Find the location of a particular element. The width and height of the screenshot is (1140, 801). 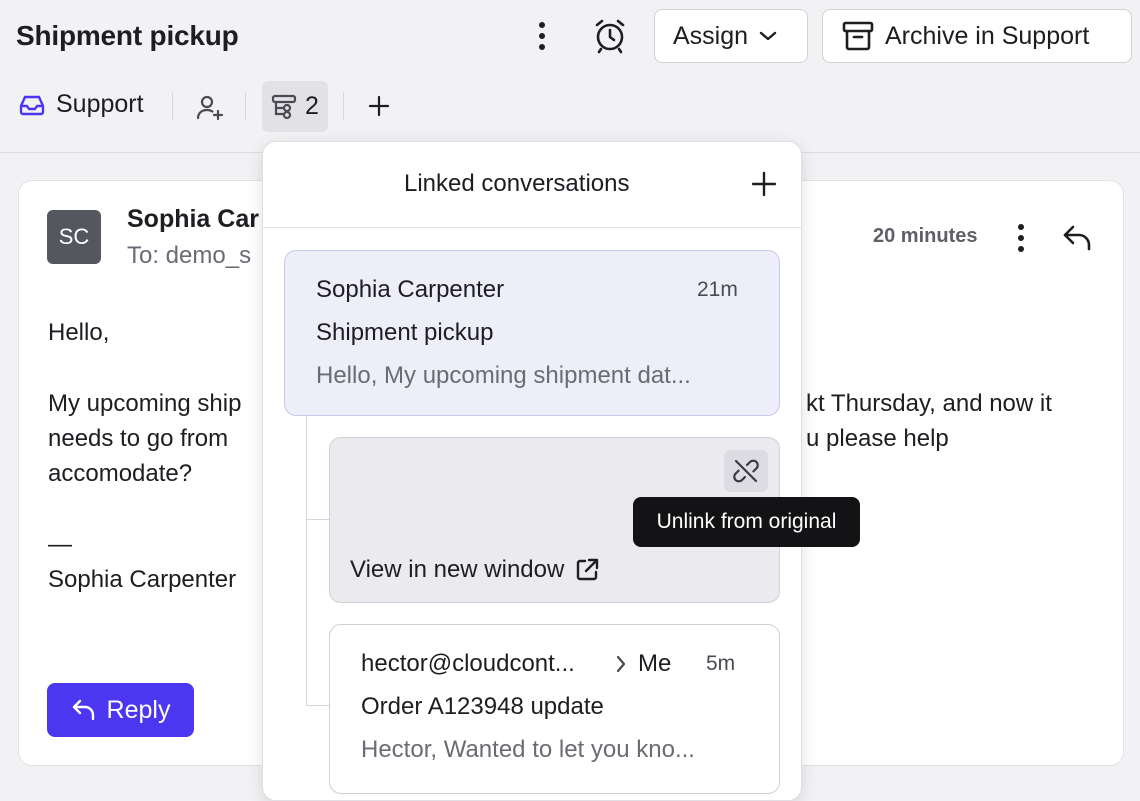

archive-icon is located at coordinates (858, 36).